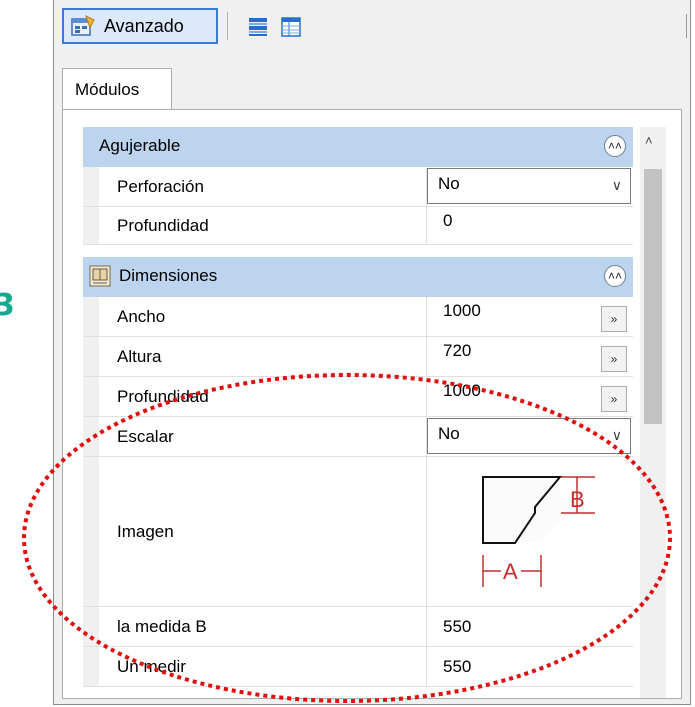 Image resolution: width=695 pixels, height=707 pixels. What do you see at coordinates (358, 317) in the screenshot?
I see `property-row-ancho: Ancho 1000 »` at bounding box center [358, 317].